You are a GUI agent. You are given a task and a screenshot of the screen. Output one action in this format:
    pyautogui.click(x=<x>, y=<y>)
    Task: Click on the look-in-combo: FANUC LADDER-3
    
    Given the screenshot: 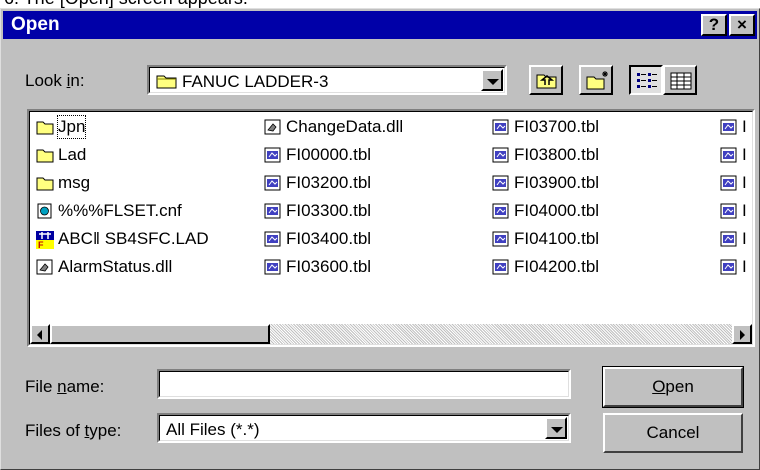 What is the action you would take?
    pyautogui.click(x=327, y=80)
    